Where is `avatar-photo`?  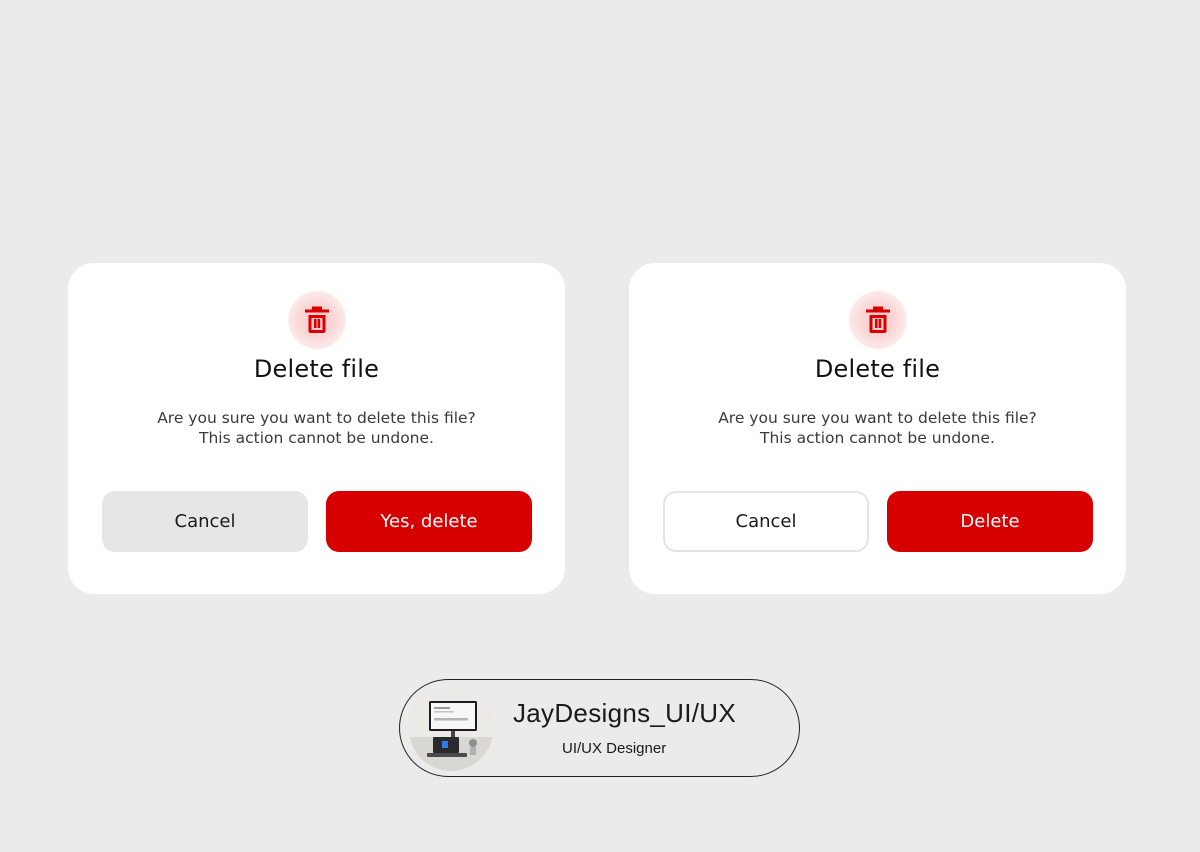 avatar-photo is located at coordinates (451, 729).